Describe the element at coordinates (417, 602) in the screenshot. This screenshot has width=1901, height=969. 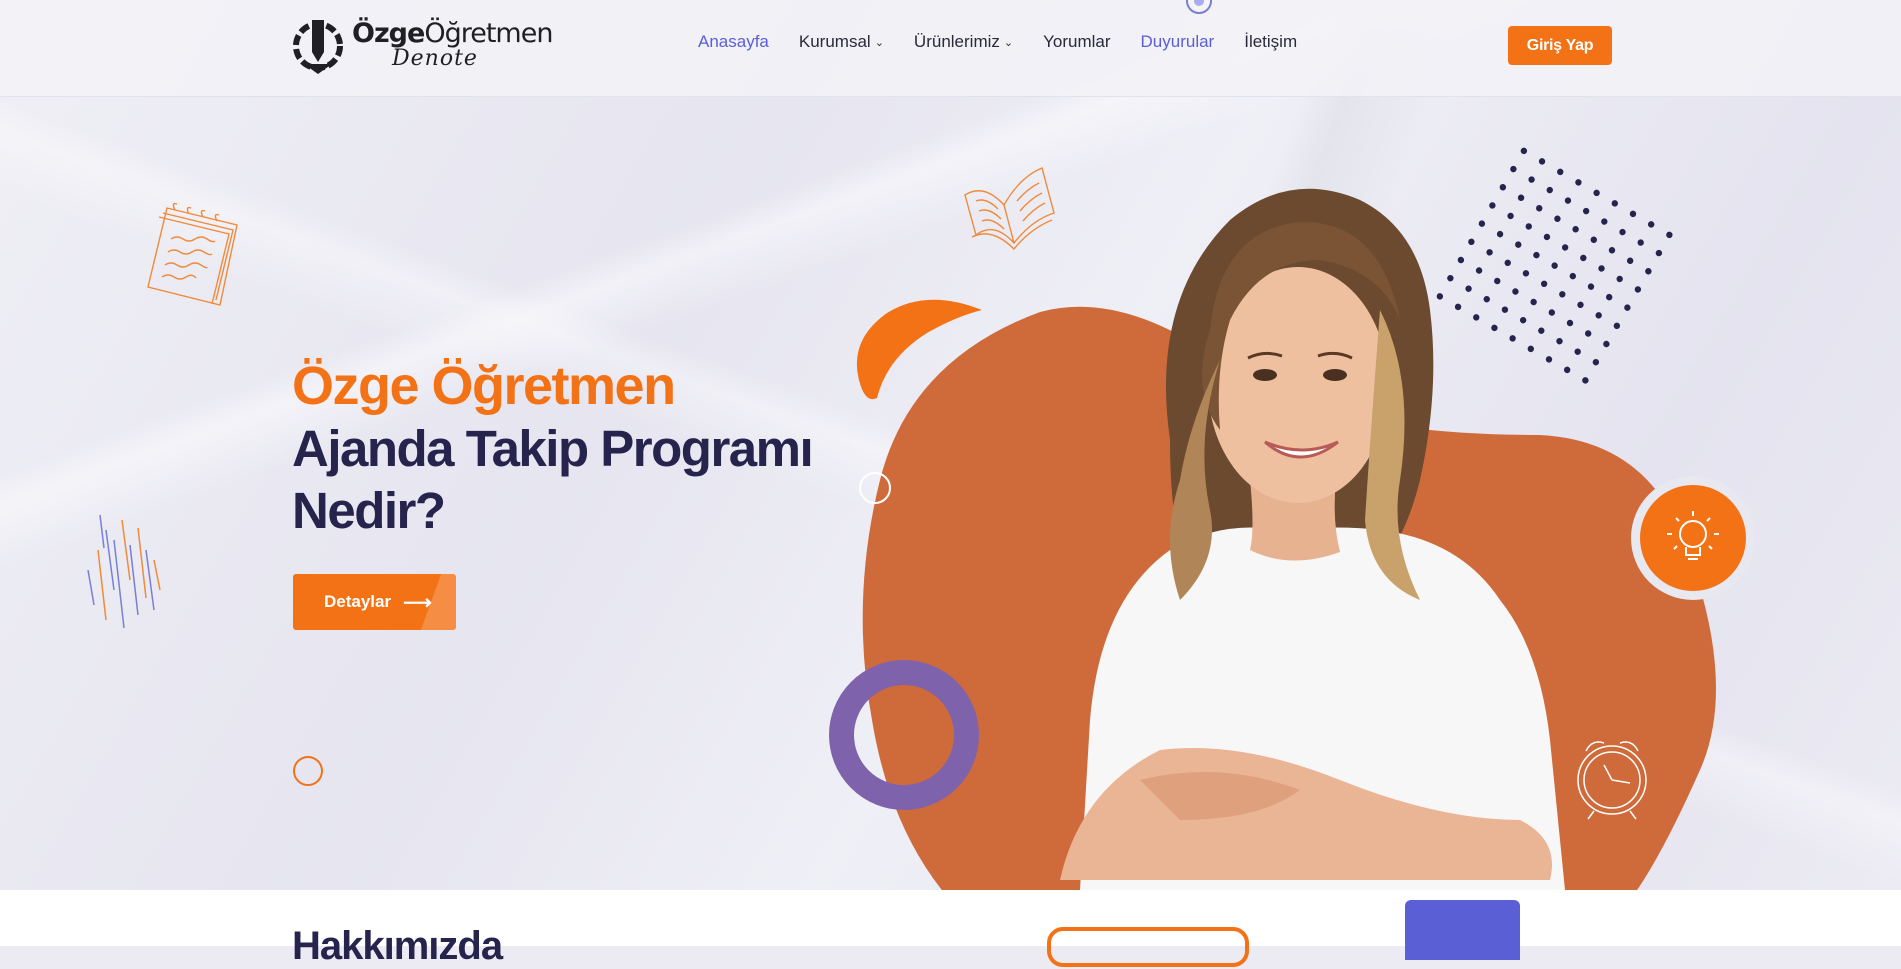
I see `arrow-right-icon: ⟶` at that location.